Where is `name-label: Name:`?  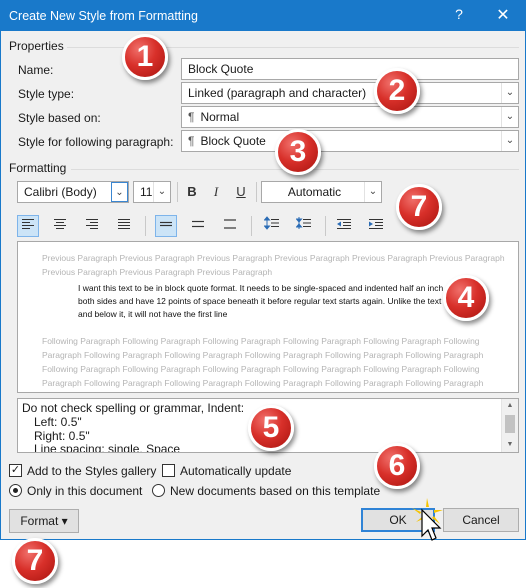
name-label: Name: is located at coordinates (36, 70).